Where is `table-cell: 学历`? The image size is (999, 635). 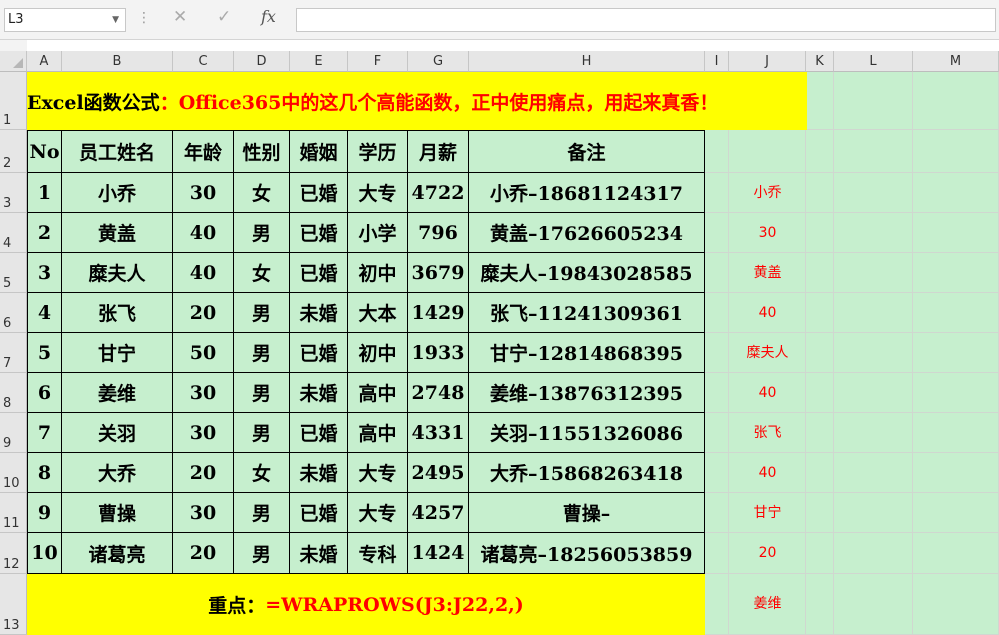
table-cell: 学历 is located at coordinates (378, 151).